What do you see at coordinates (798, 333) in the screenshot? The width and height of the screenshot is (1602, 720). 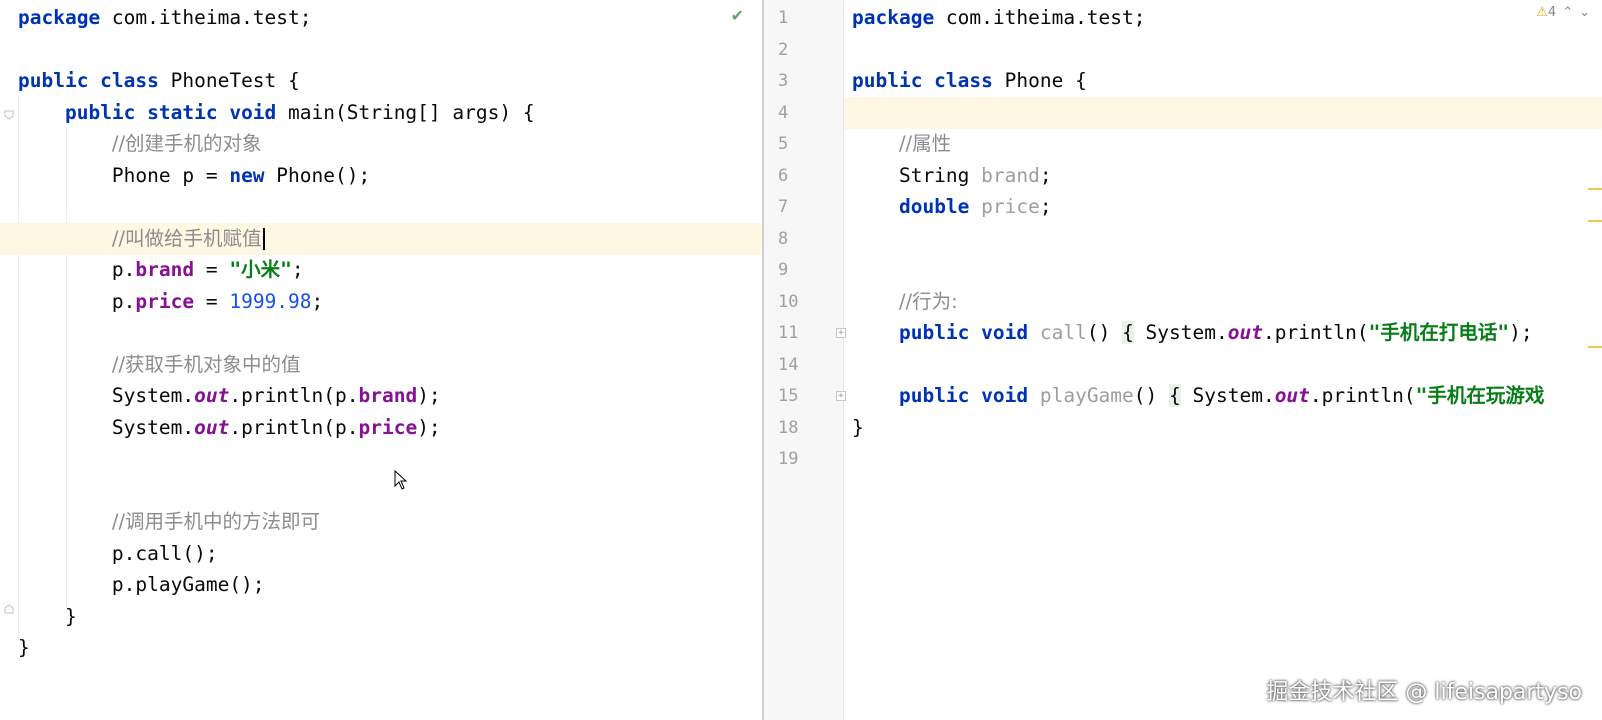 I see `line-number: 11` at bounding box center [798, 333].